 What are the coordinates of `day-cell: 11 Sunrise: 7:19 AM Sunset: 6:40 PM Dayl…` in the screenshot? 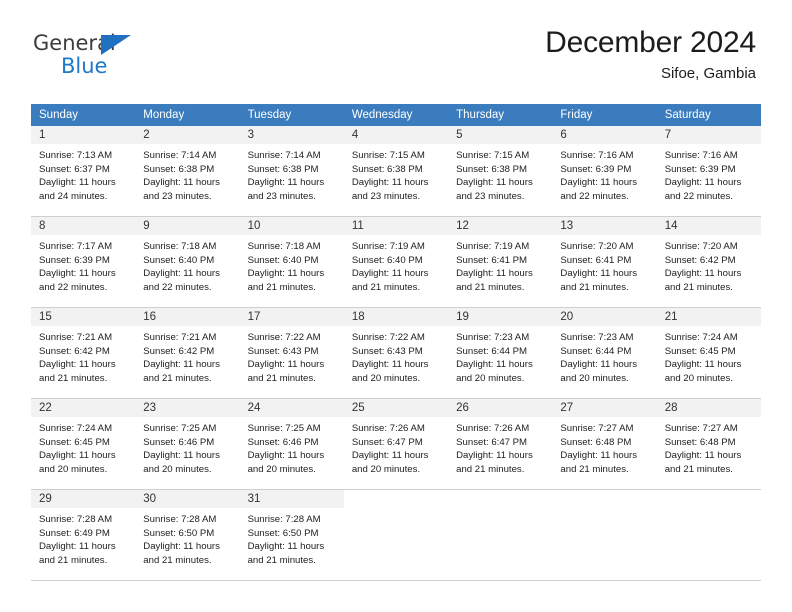 It's located at (396, 262).